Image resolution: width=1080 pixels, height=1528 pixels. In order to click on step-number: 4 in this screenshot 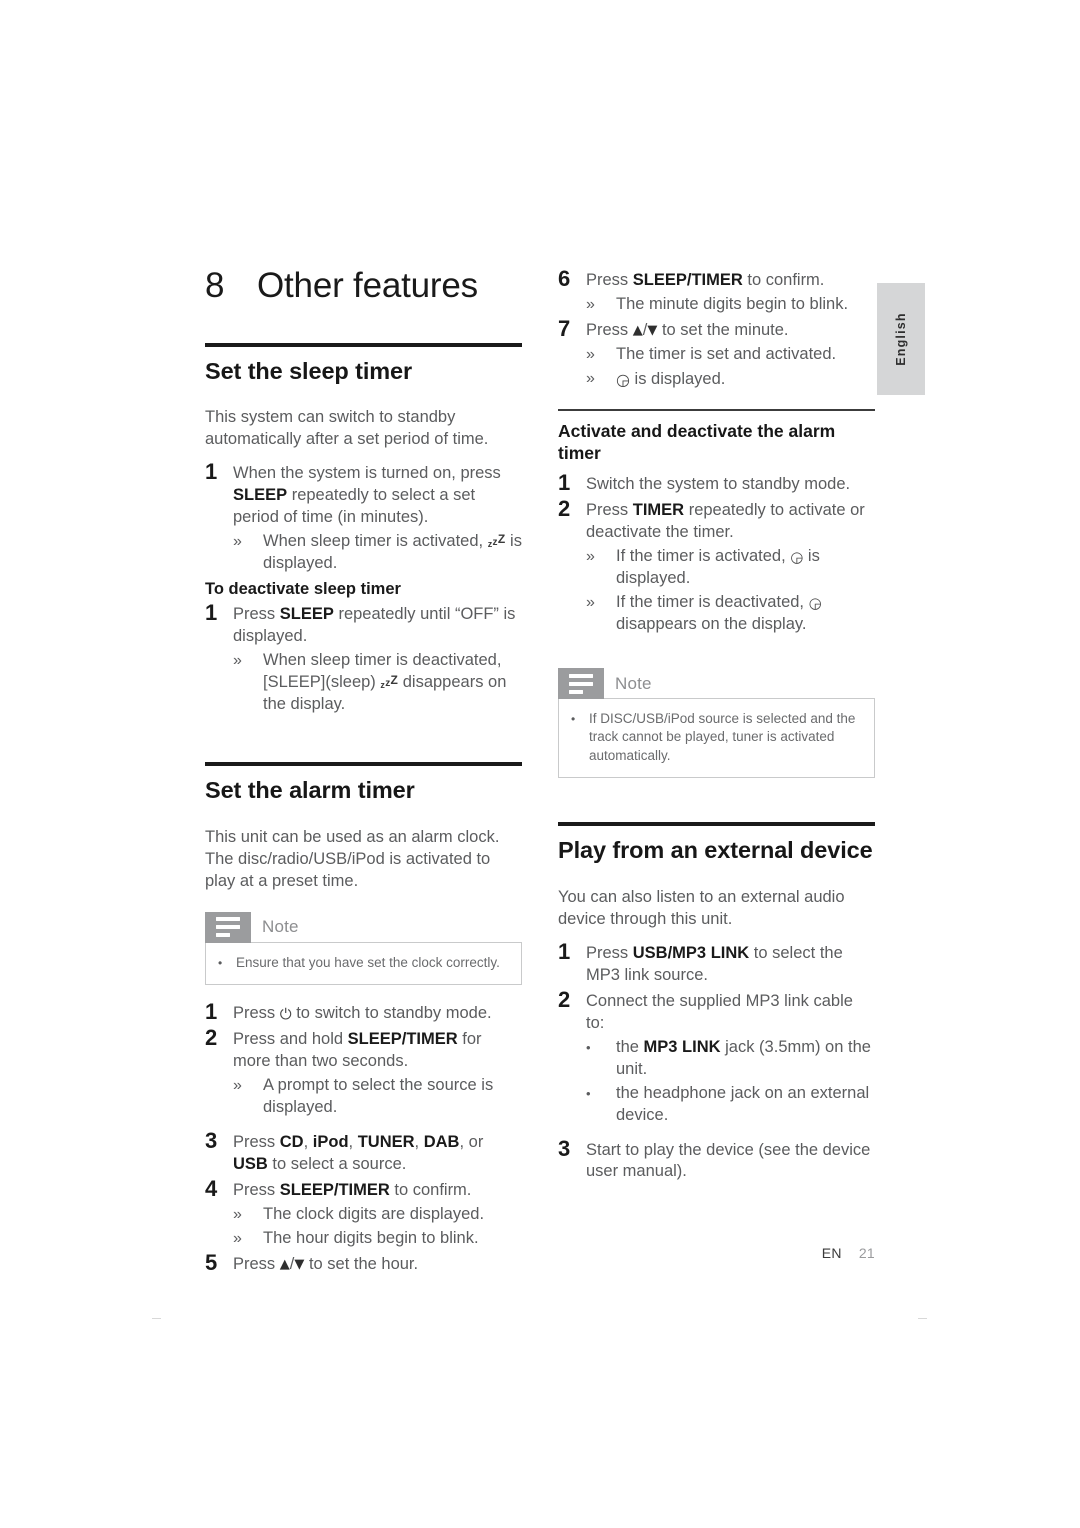, I will do `click(211, 1188)`.